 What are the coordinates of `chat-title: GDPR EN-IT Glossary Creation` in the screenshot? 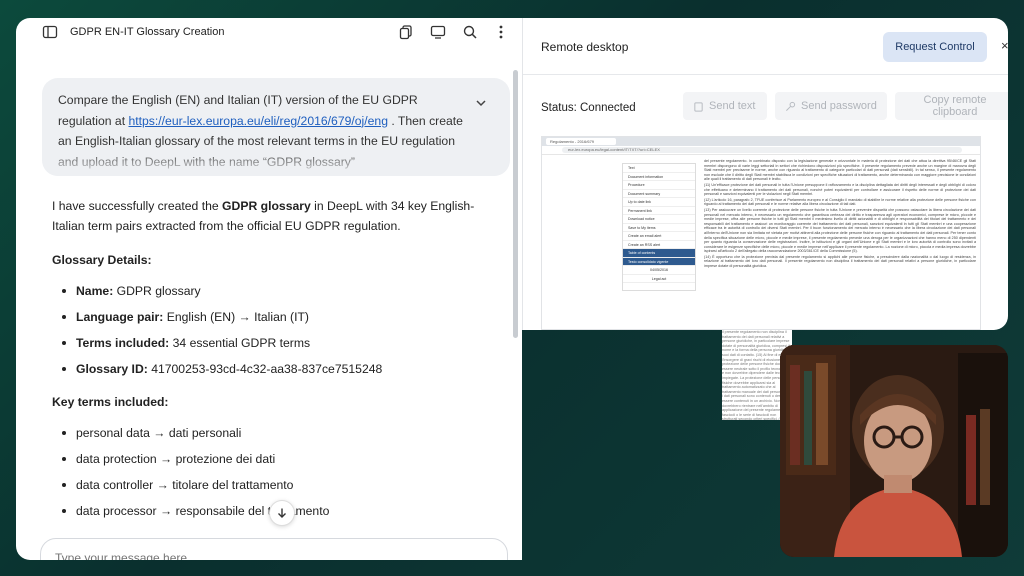 It's located at (147, 32).